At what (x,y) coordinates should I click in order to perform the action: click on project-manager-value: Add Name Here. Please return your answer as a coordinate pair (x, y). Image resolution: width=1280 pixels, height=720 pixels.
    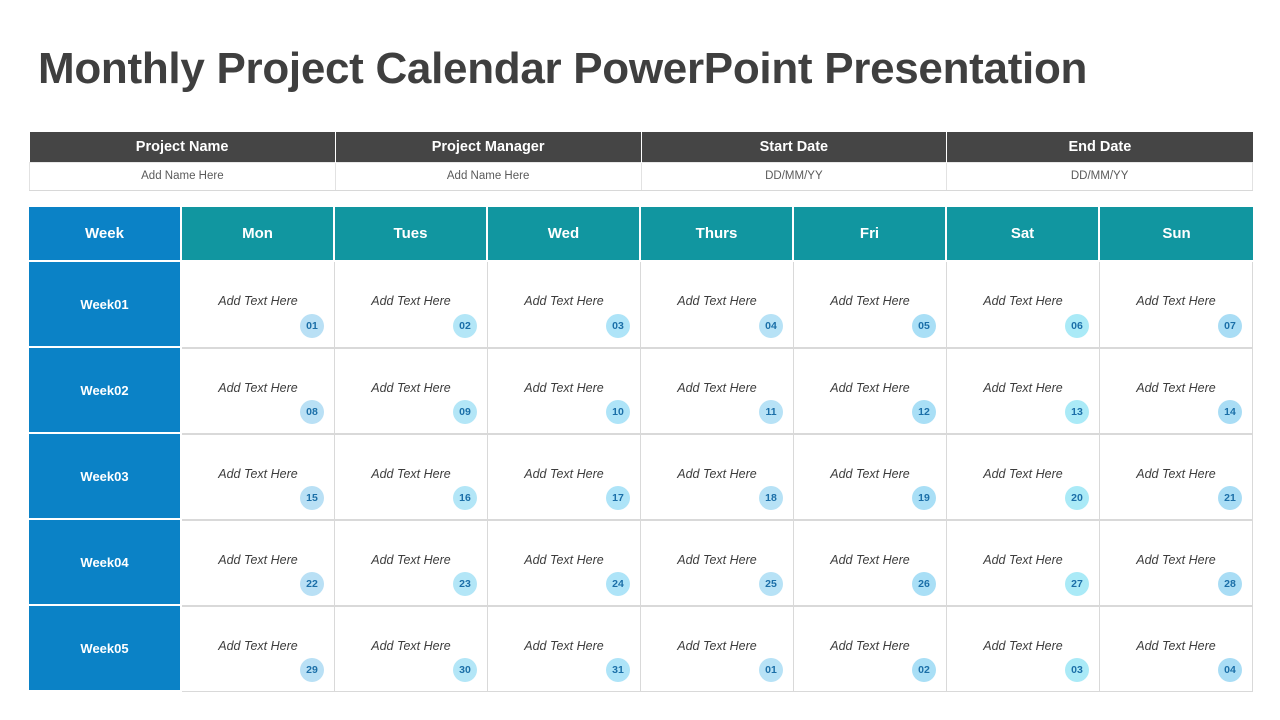
    Looking at the image, I should click on (488, 176).